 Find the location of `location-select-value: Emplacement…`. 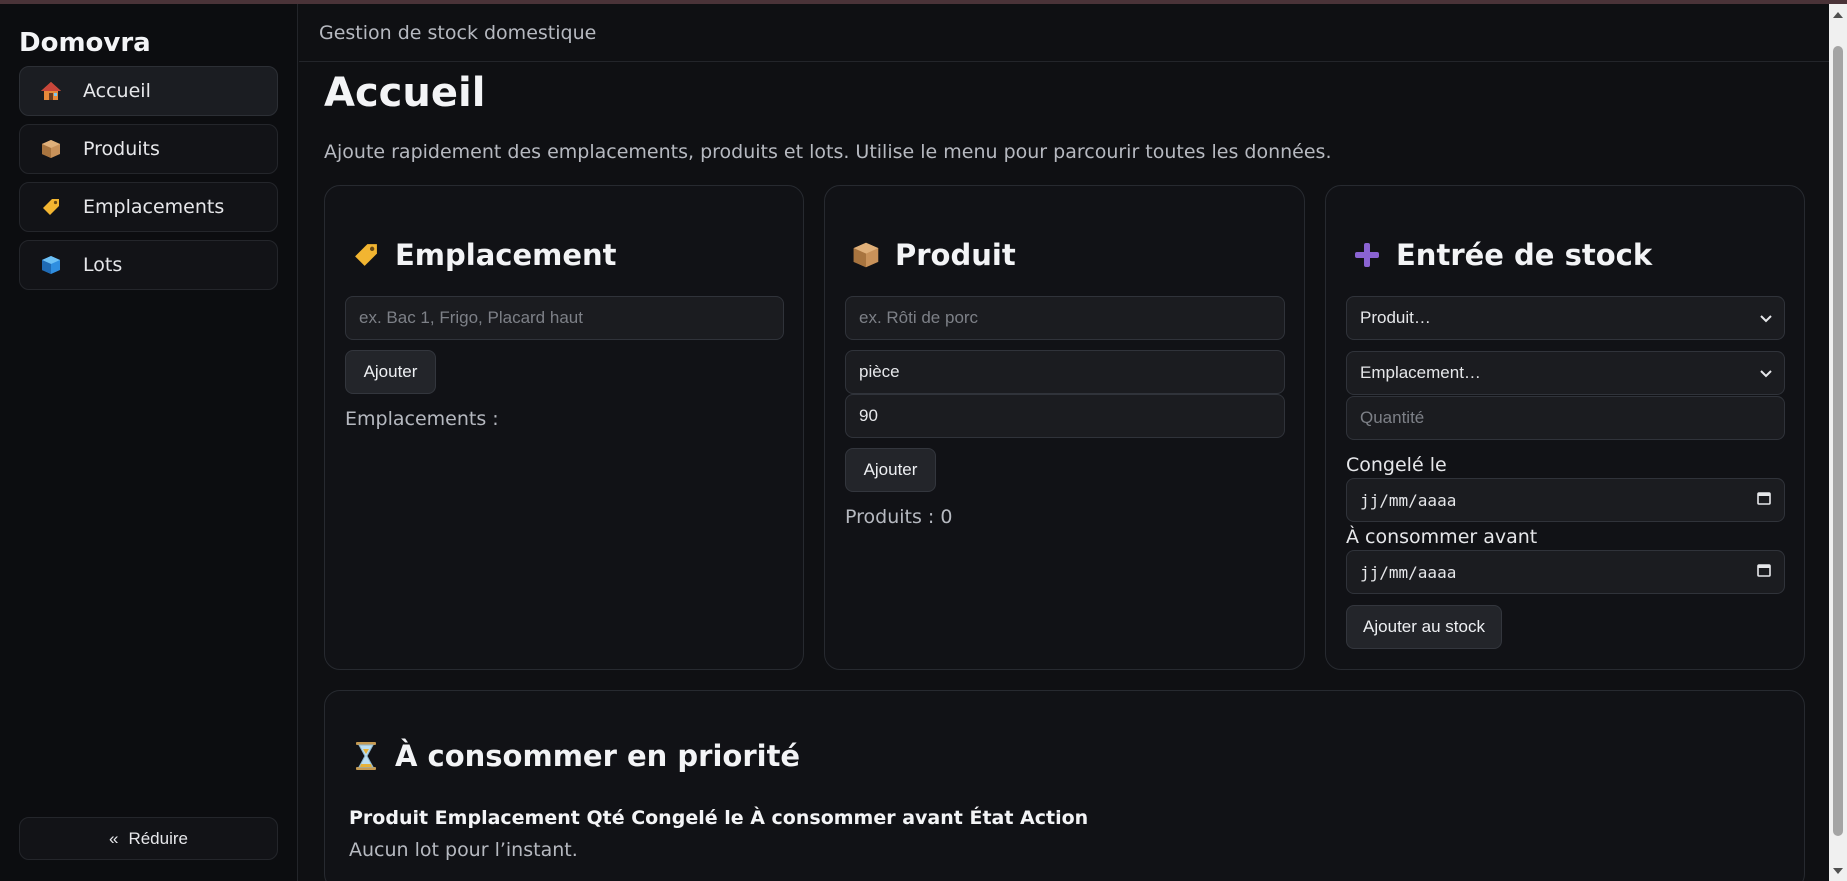

location-select-value: Emplacement… is located at coordinates (1420, 372).